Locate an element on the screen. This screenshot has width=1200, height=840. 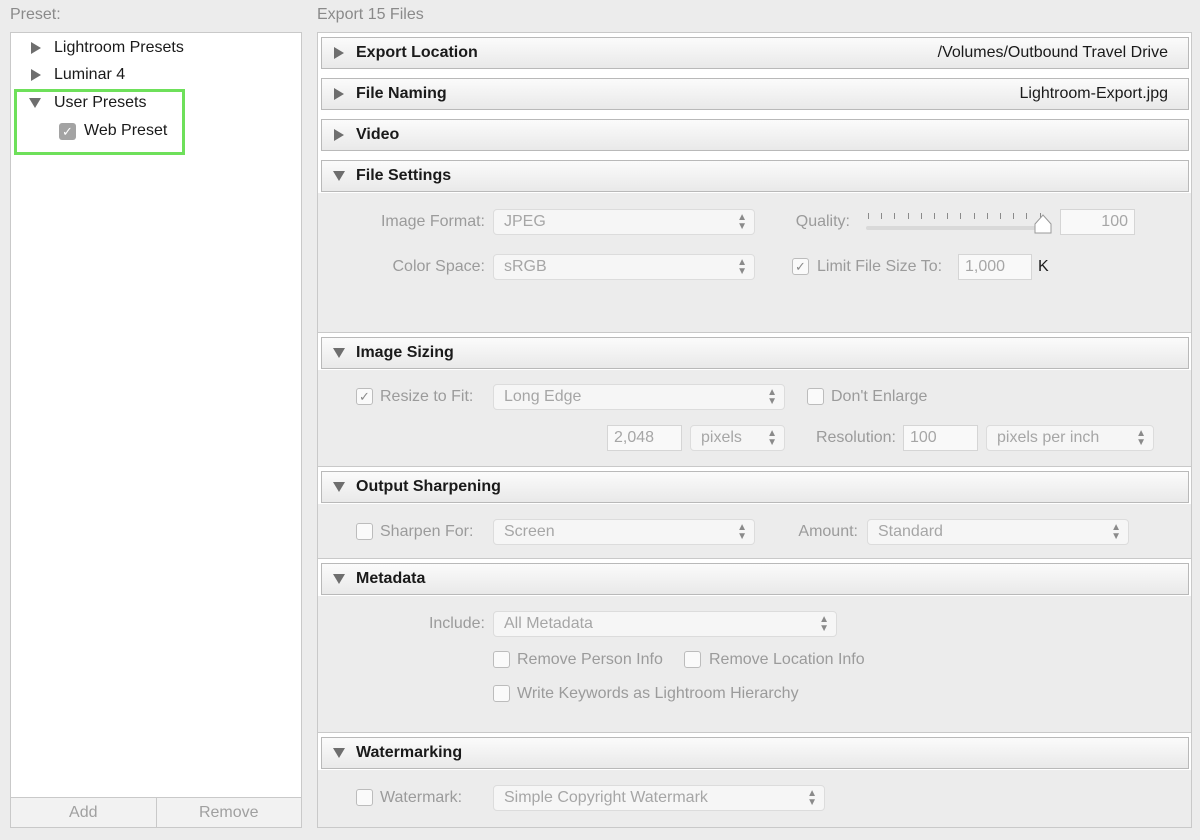
select-value: pixels per inch is located at coordinates (1048, 437).